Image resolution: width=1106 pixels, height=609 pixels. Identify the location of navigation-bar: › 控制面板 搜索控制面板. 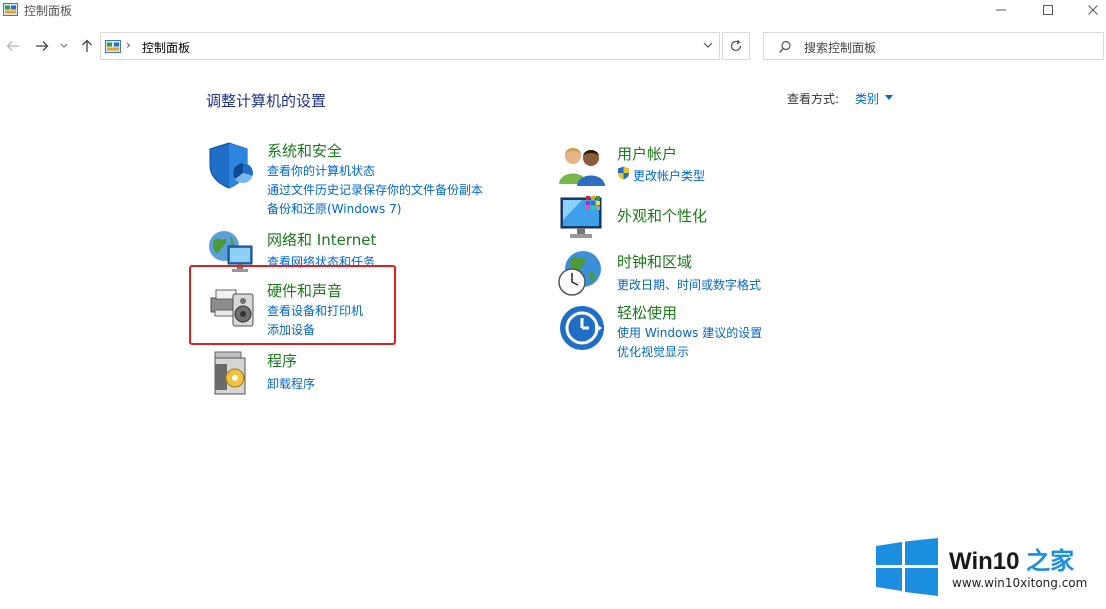
(553, 46).